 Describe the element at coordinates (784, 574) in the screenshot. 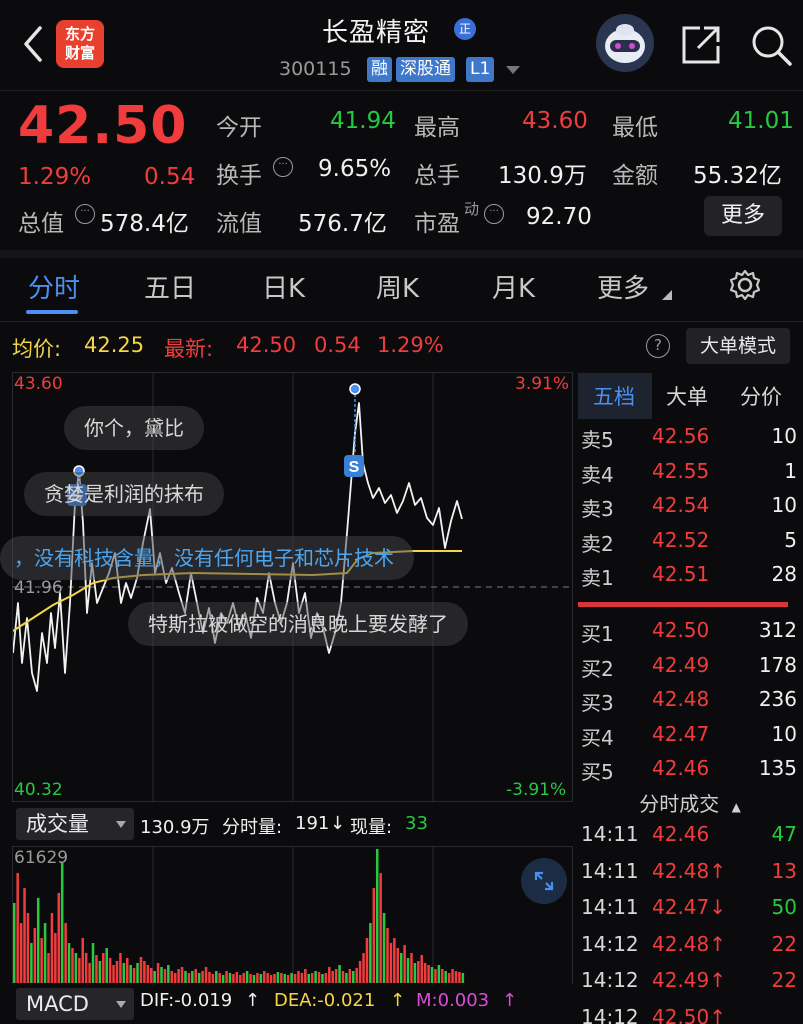

I see `level-volume: 28` at that location.